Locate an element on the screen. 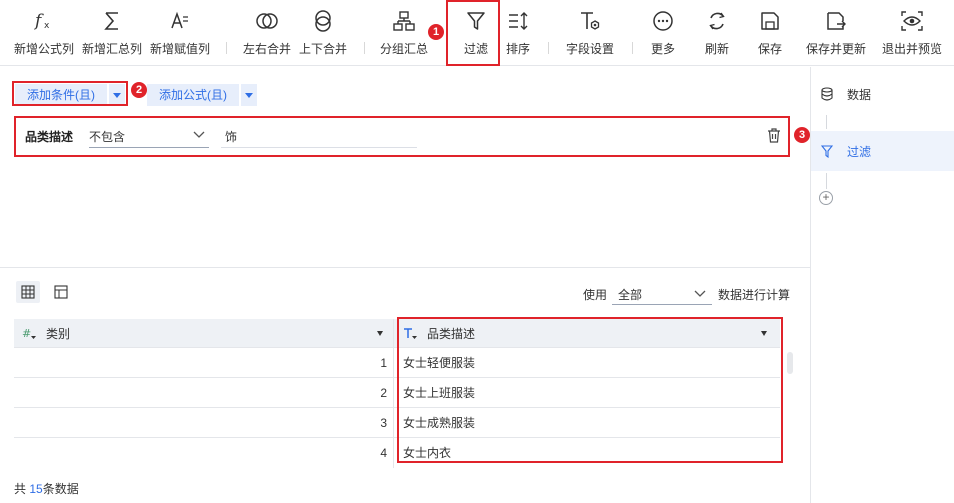 This screenshot has width=954, height=503. toolbar-label: 新增公式列 is located at coordinates (43, 49).